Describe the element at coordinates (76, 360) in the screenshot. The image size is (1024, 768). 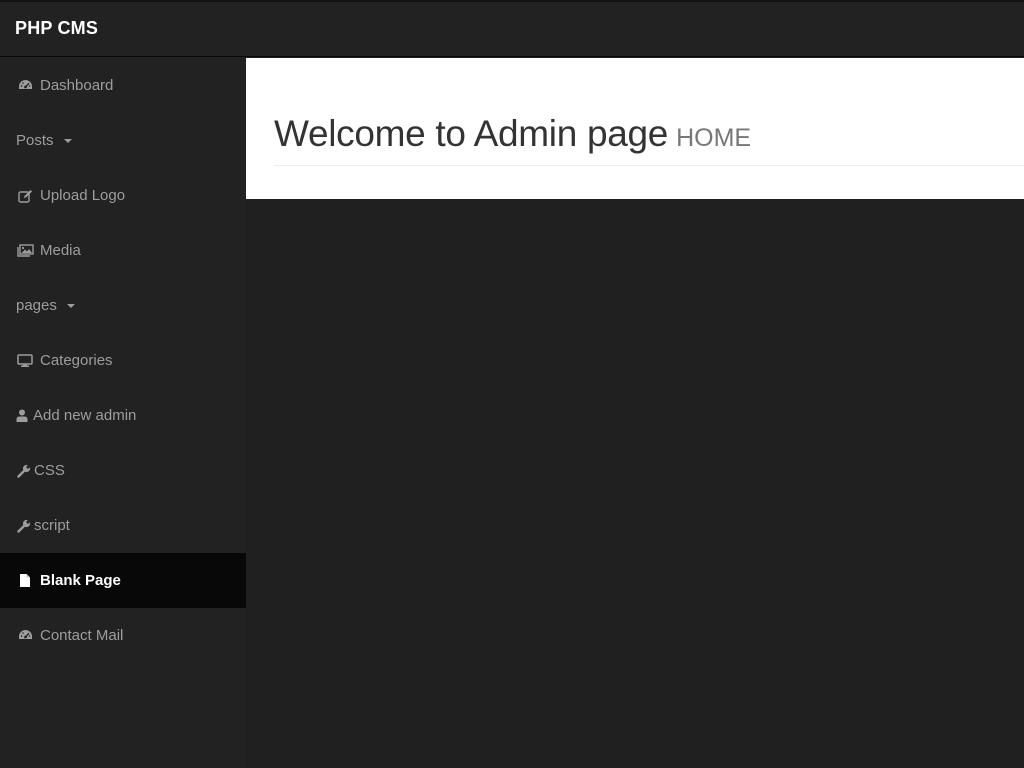
I see `sidebar-item-label: Categories` at that location.